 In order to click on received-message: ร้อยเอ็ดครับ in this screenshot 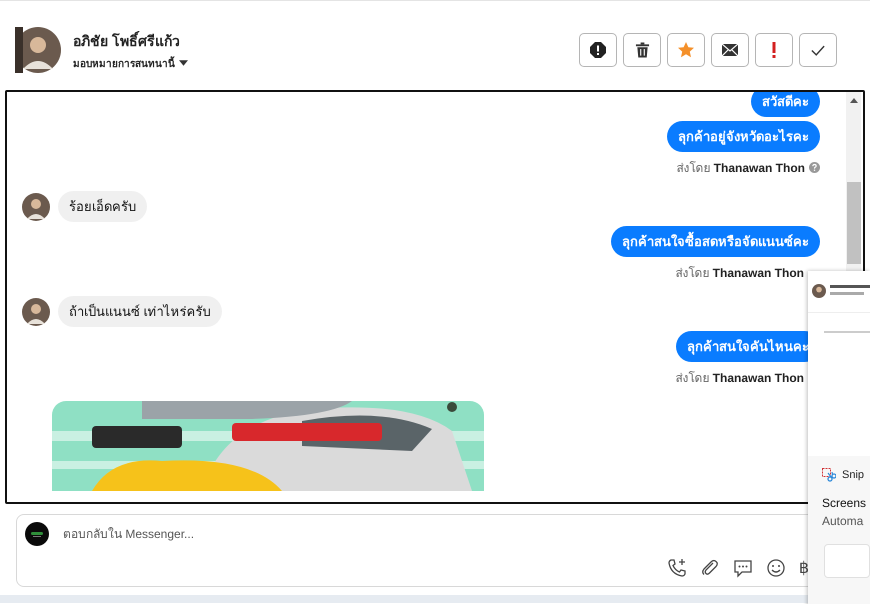, I will do `click(102, 206)`.